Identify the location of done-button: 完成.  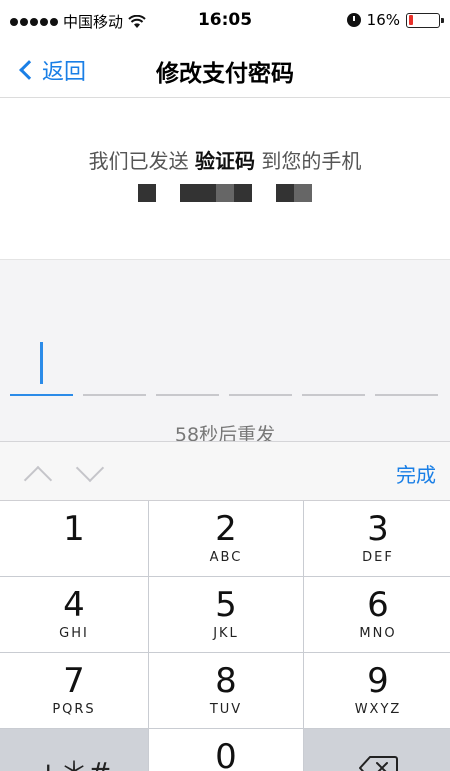
(416, 473).